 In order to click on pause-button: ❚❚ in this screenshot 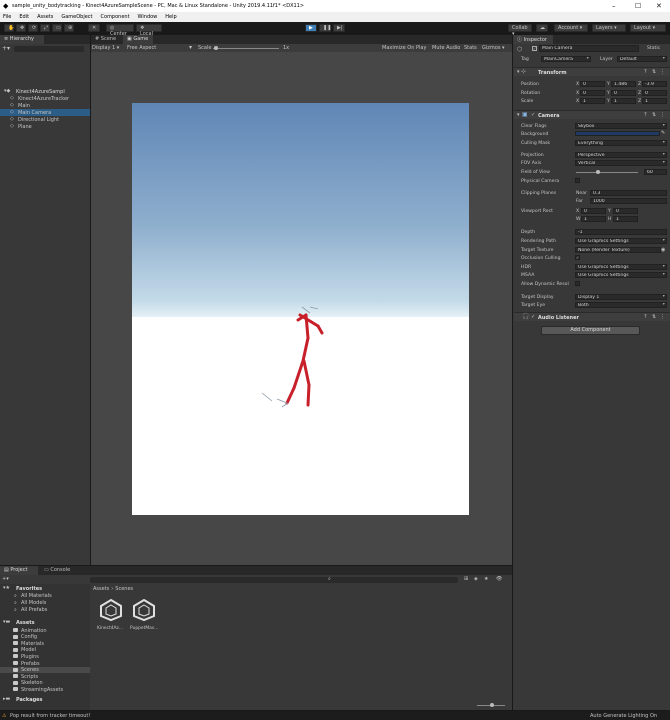, I will do `click(325, 28)`.